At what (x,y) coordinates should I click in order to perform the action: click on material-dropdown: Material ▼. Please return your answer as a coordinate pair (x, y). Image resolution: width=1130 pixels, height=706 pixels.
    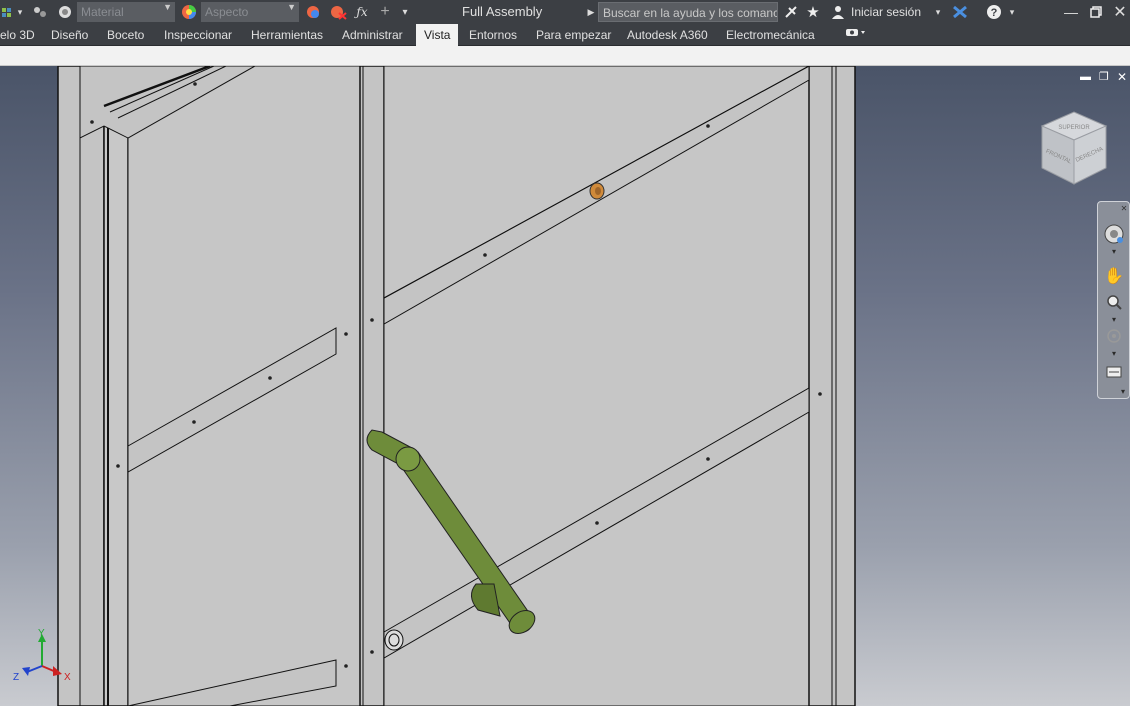
    Looking at the image, I should click on (126, 12).